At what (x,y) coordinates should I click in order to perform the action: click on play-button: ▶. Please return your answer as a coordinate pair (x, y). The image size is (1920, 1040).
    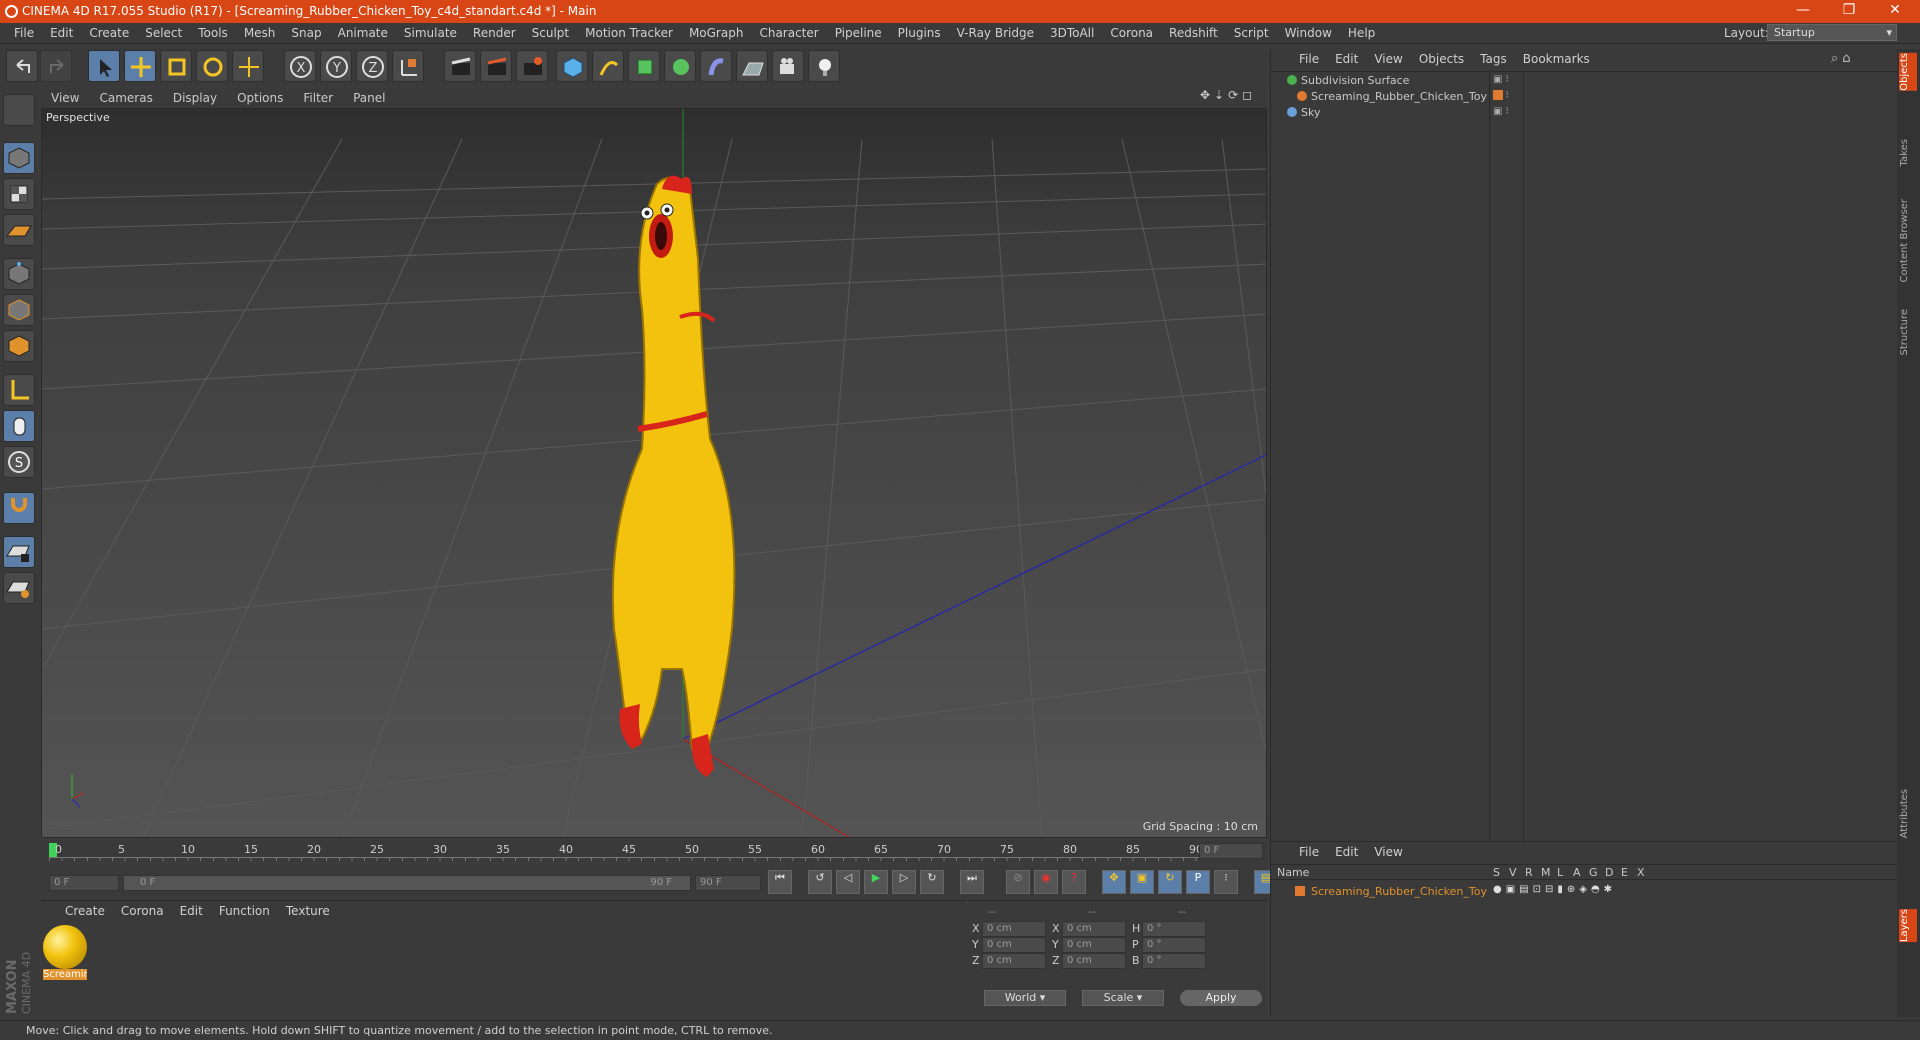
    Looking at the image, I should click on (876, 882).